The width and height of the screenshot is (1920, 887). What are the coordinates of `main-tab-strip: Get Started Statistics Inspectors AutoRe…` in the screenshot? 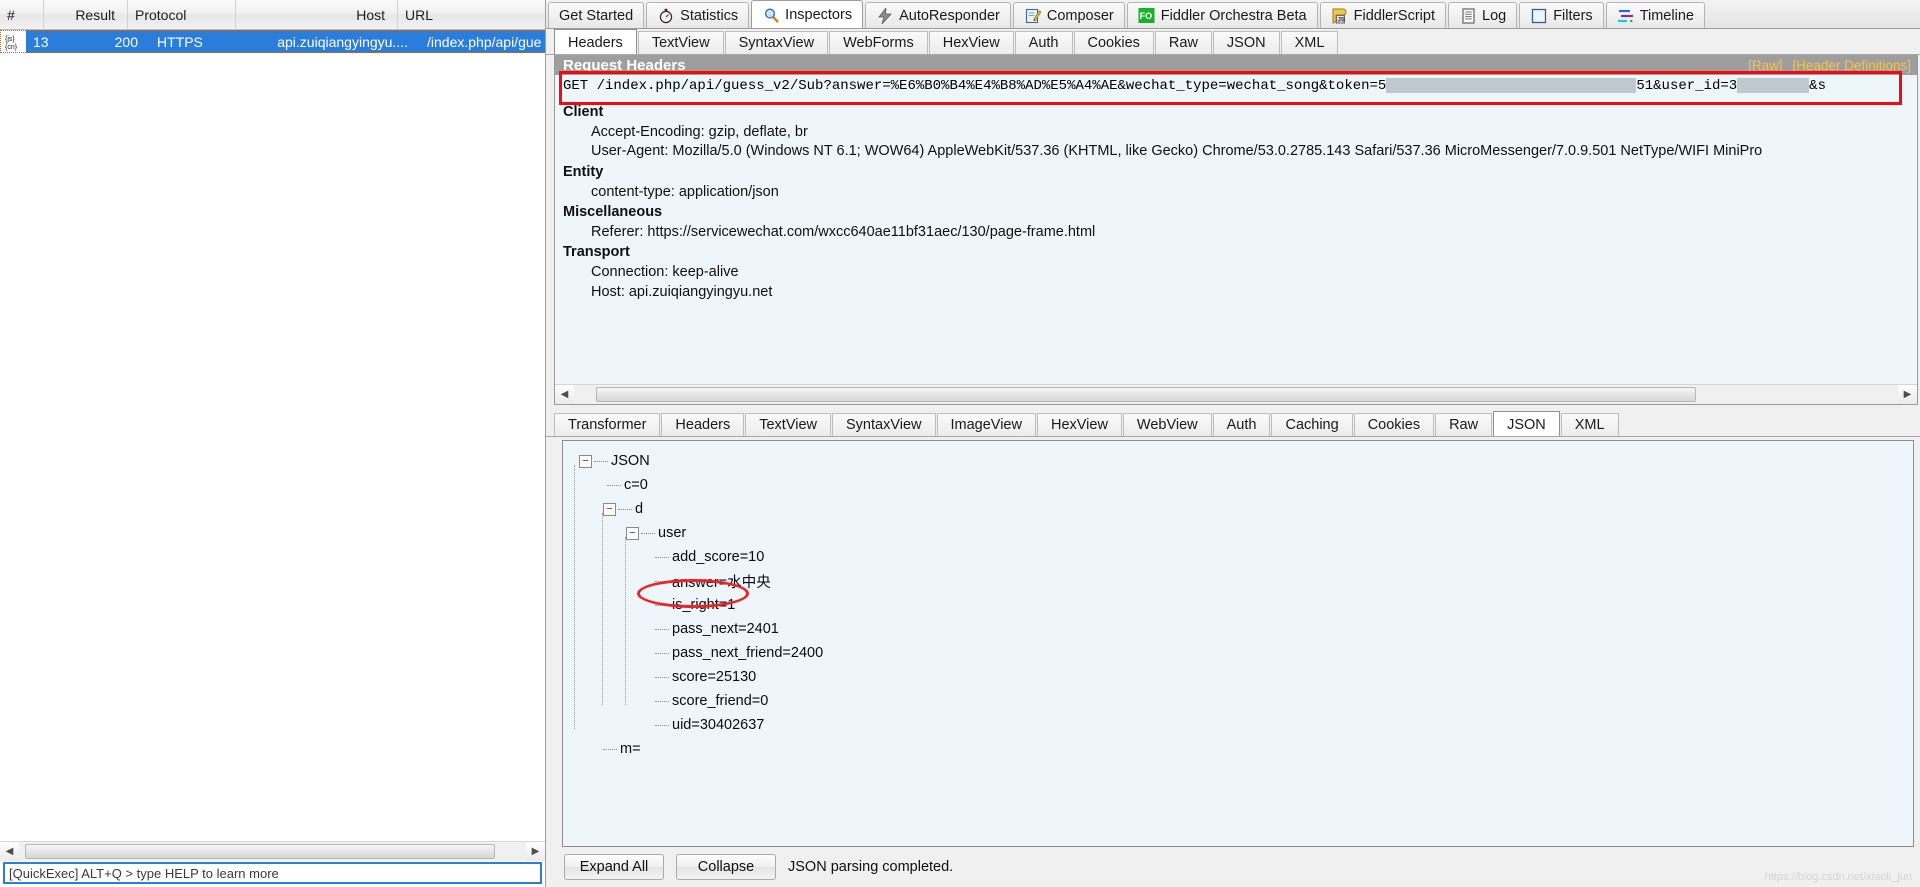 It's located at (1233, 14).